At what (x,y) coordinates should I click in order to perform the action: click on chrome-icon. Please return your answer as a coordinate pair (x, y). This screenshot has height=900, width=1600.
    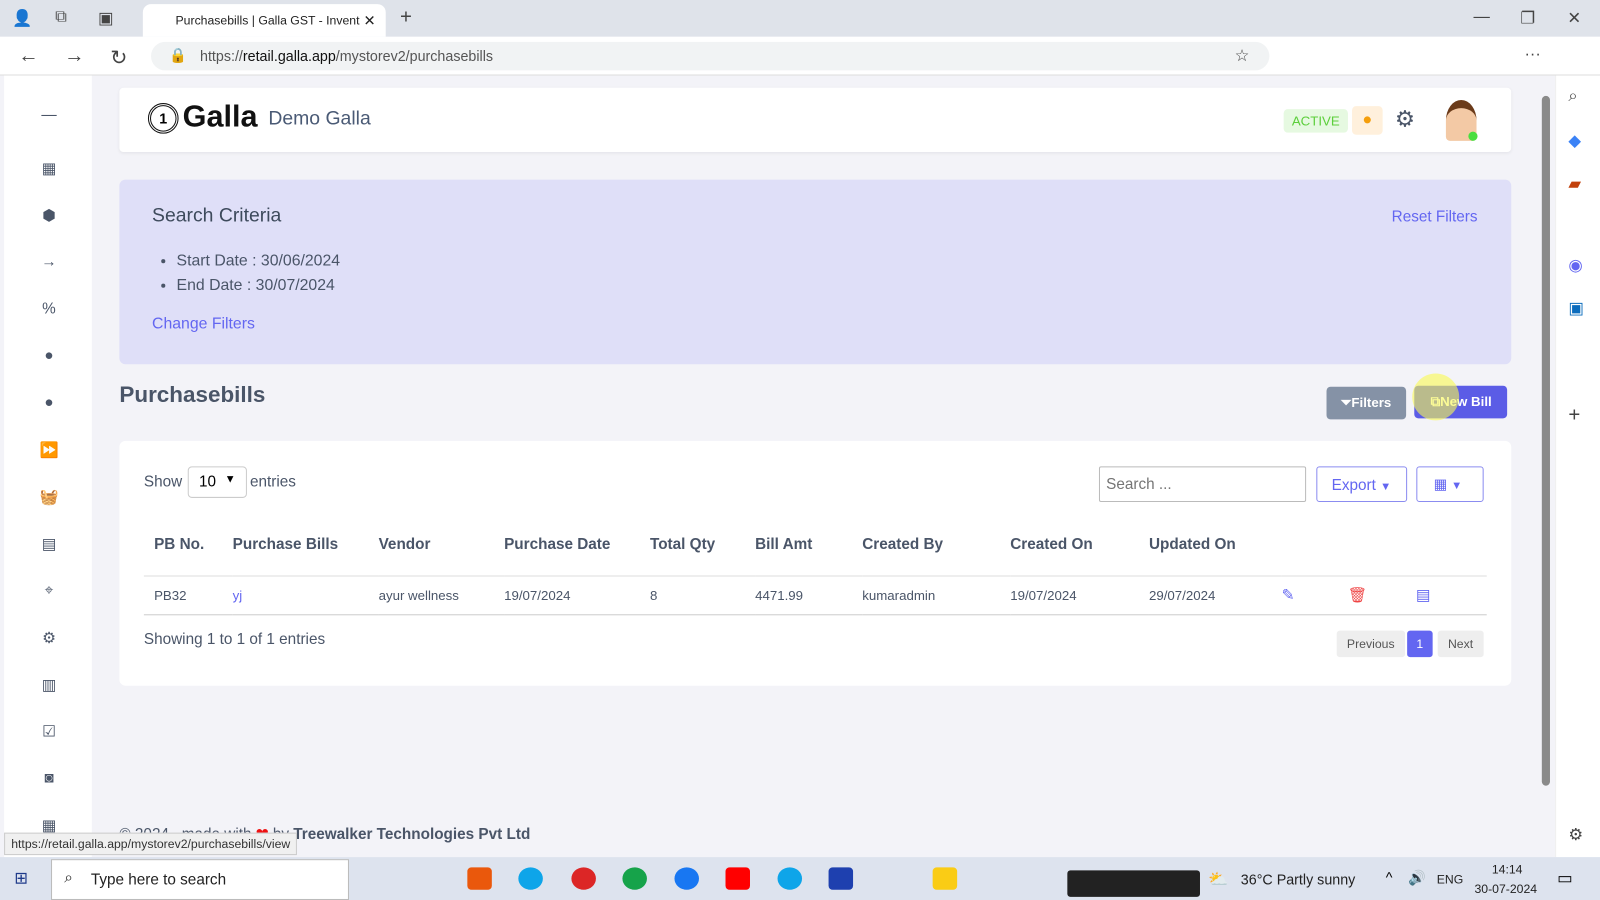
    Looking at the image, I should click on (634, 878).